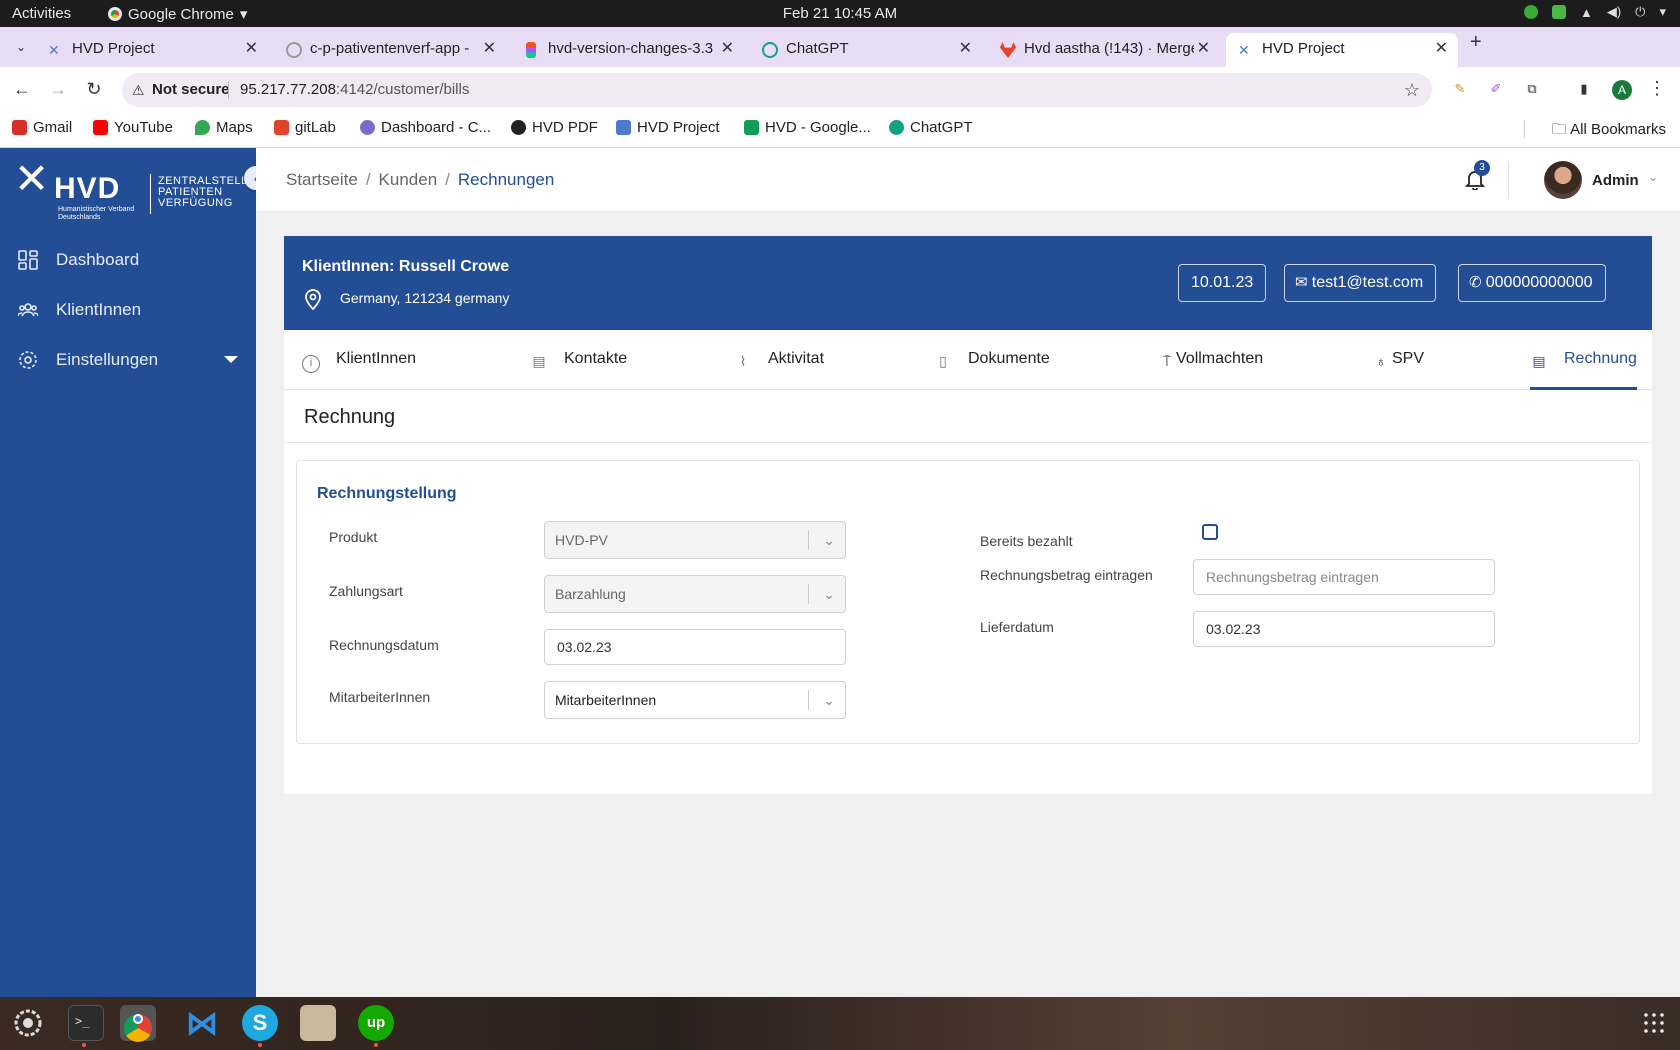 The height and width of the screenshot is (1050, 1680). Describe the element at coordinates (21, 47) in the screenshot. I see `tab-search-icon: ⌄` at that location.